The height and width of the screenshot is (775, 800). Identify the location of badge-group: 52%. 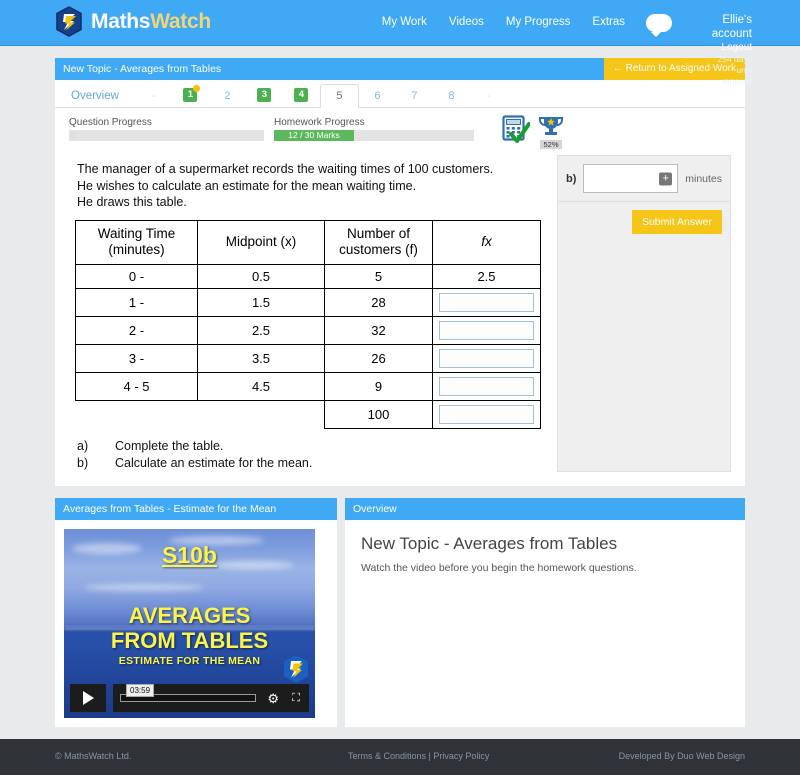
(533, 132).